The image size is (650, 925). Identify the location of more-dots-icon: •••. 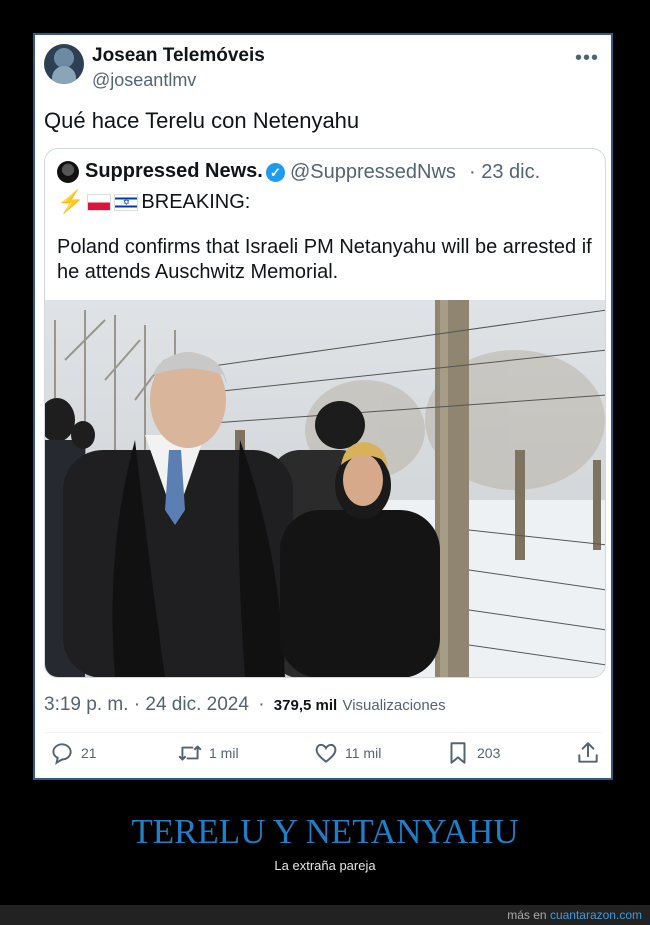
(587, 58).